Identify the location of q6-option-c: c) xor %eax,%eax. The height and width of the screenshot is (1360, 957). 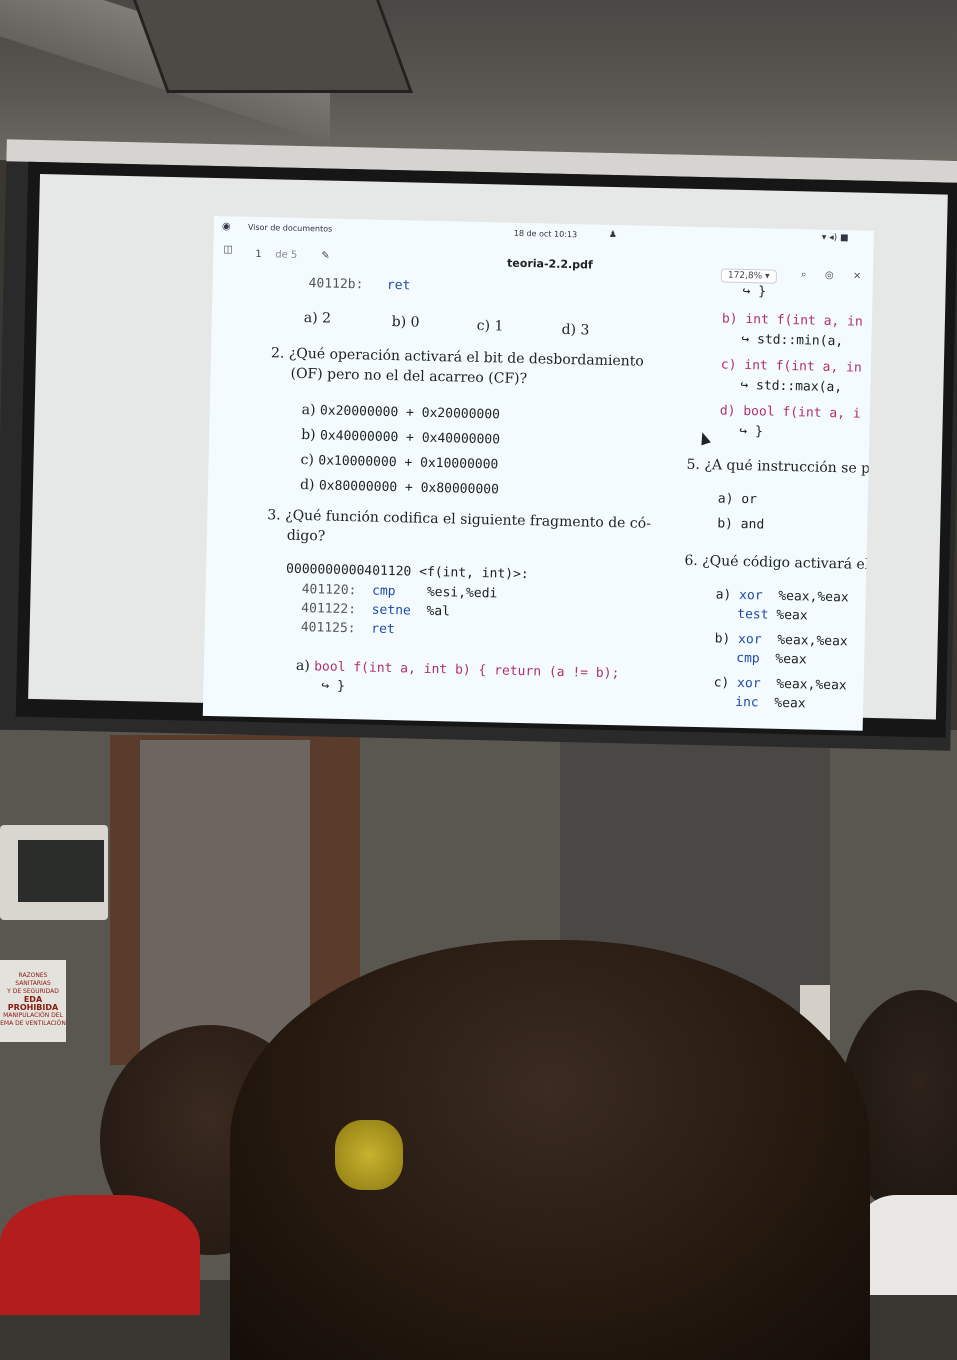
(779, 684).